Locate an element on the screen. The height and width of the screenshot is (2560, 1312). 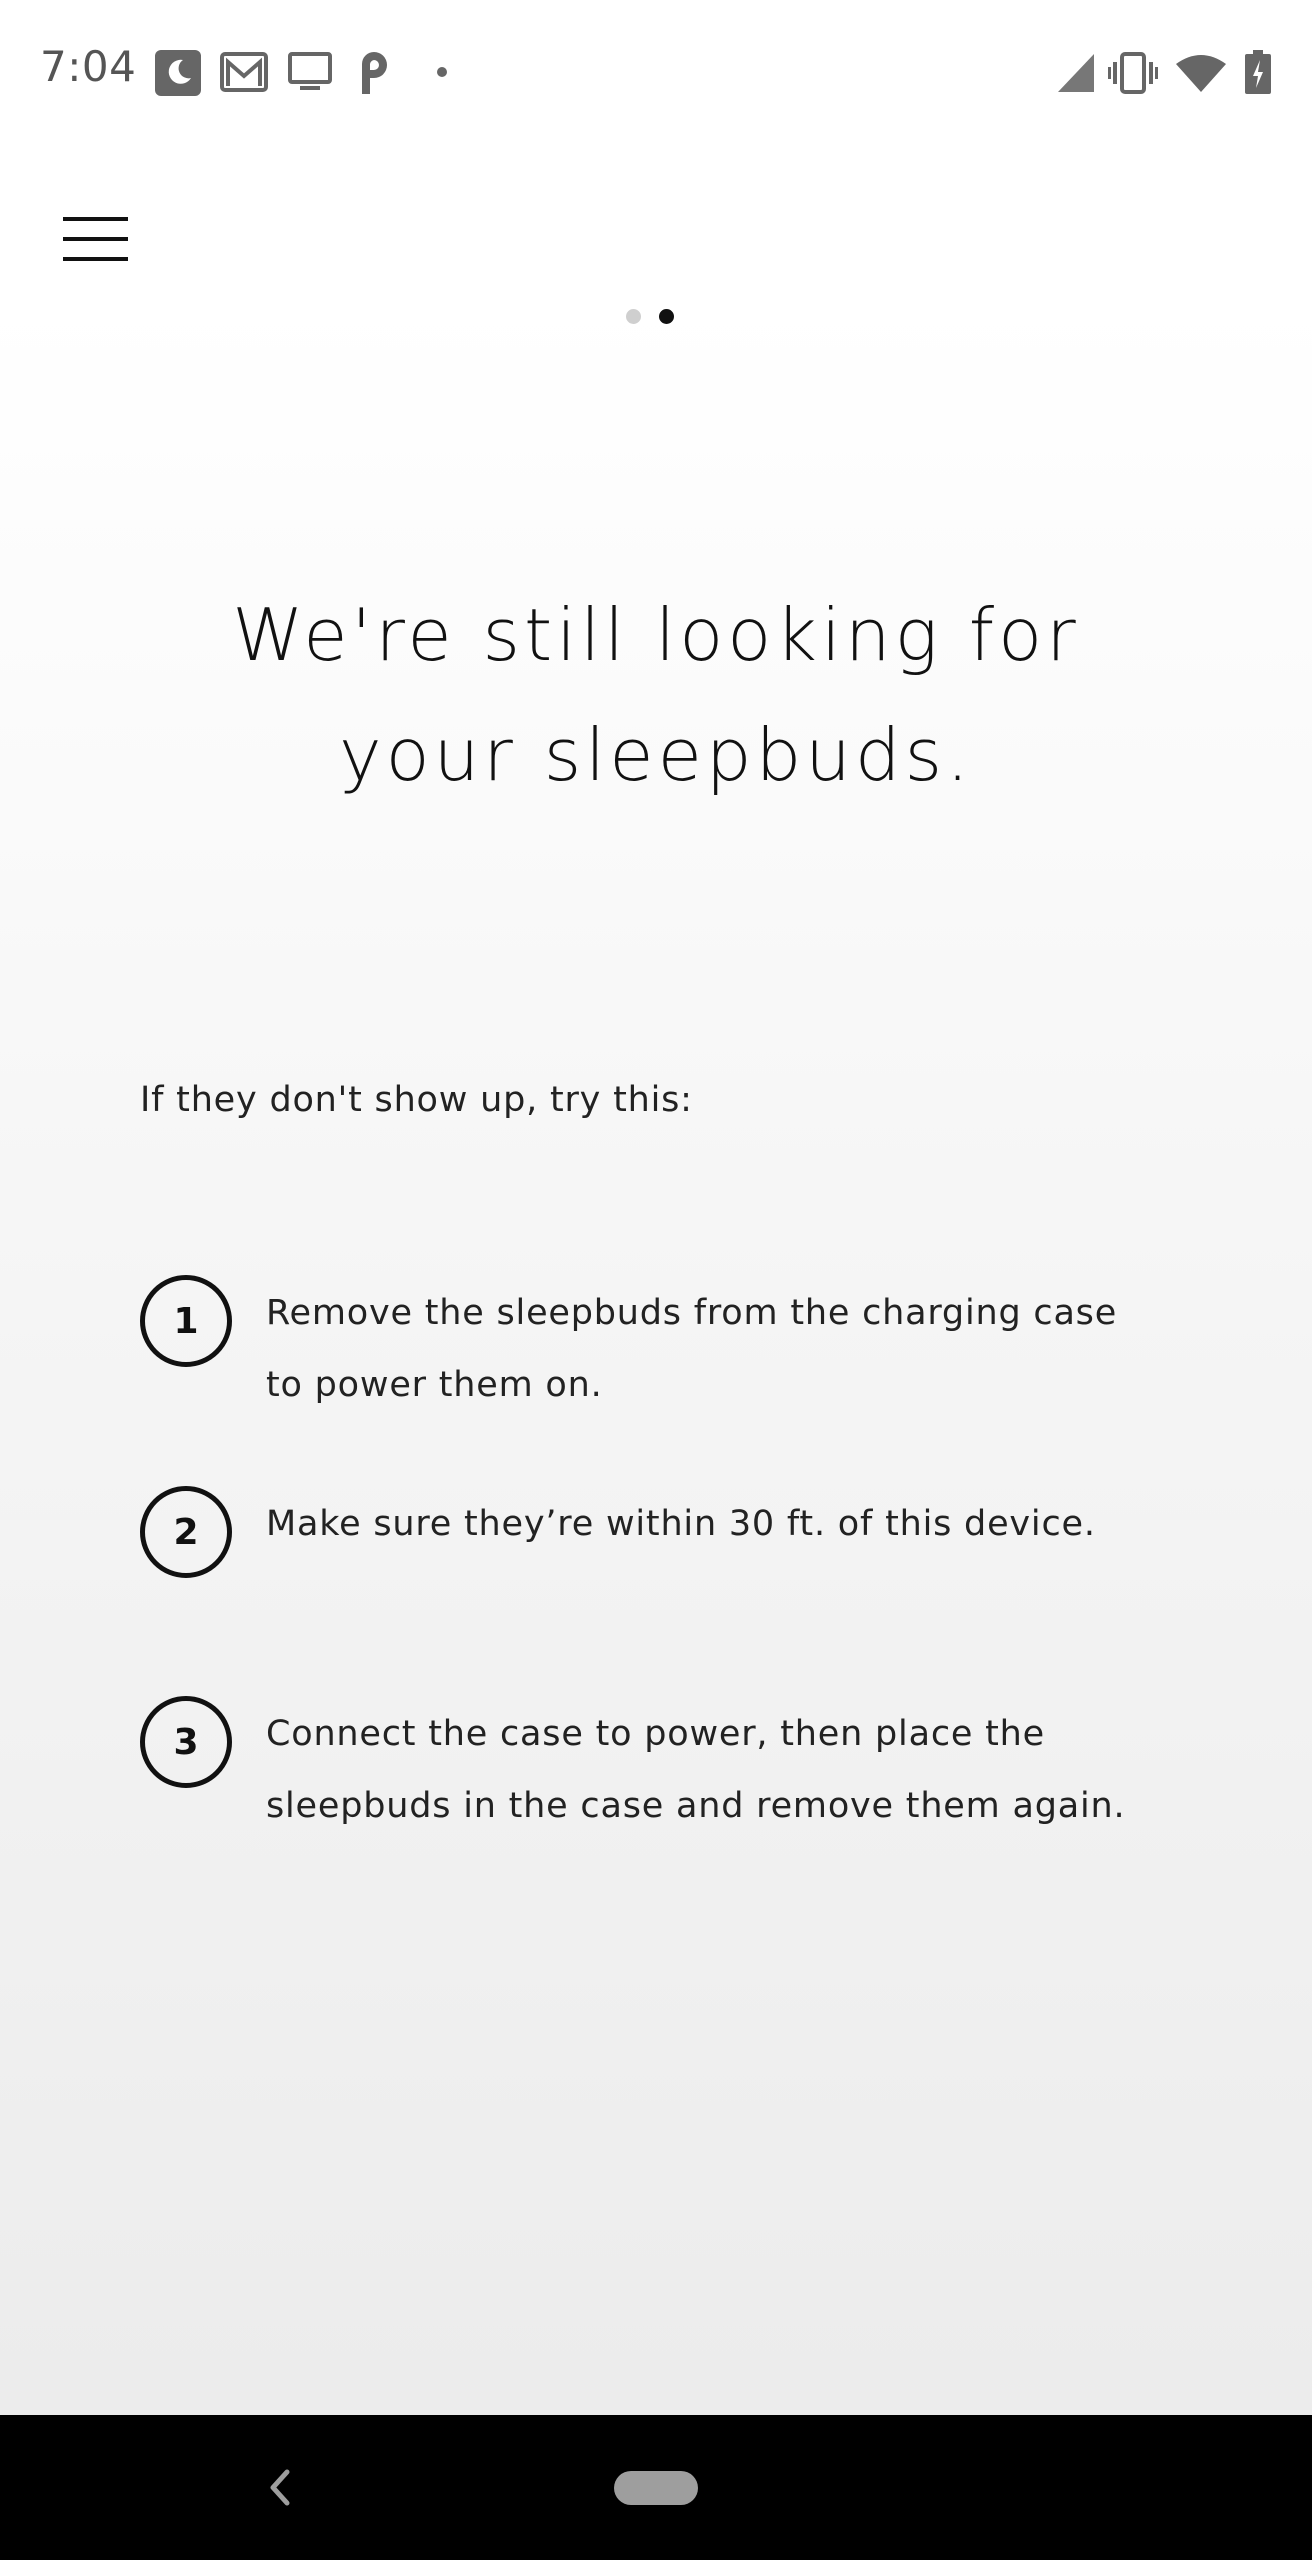
back-chevron-icon is located at coordinates (280, 2487).